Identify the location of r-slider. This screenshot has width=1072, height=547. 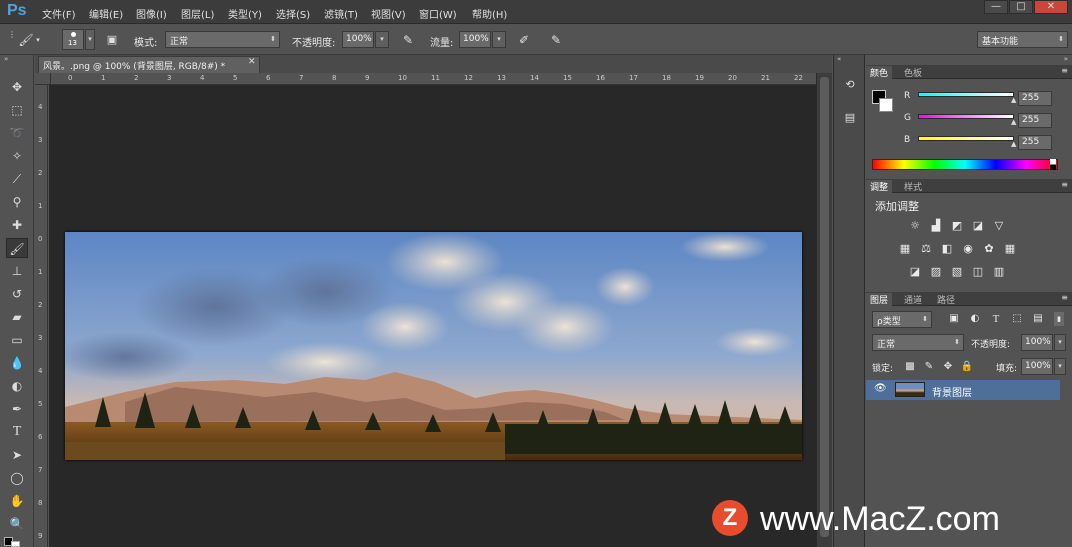
(966, 94).